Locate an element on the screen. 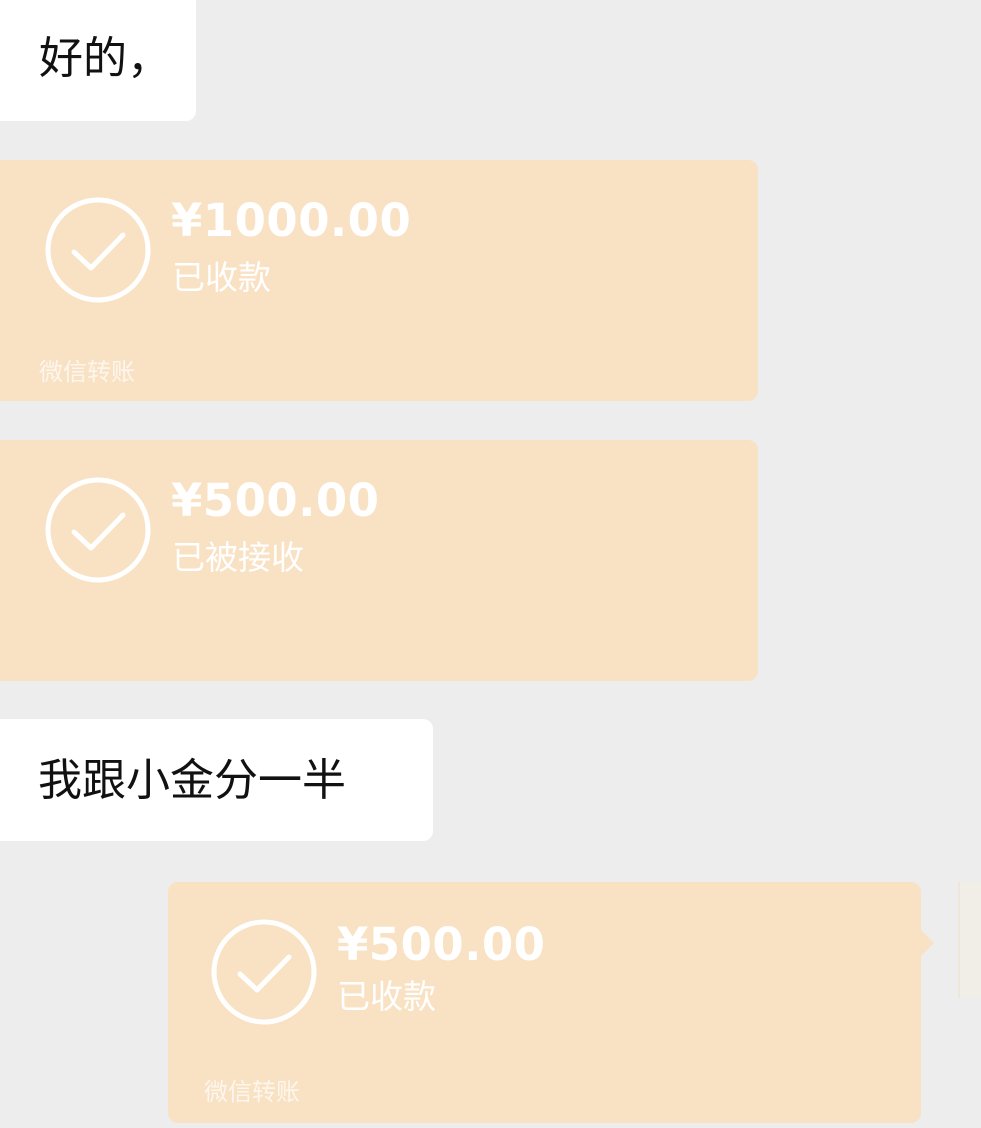 Image resolution: width=981 pixels, height=1128 pixels. message-text: 好的， is located at coordinates (105, 58).